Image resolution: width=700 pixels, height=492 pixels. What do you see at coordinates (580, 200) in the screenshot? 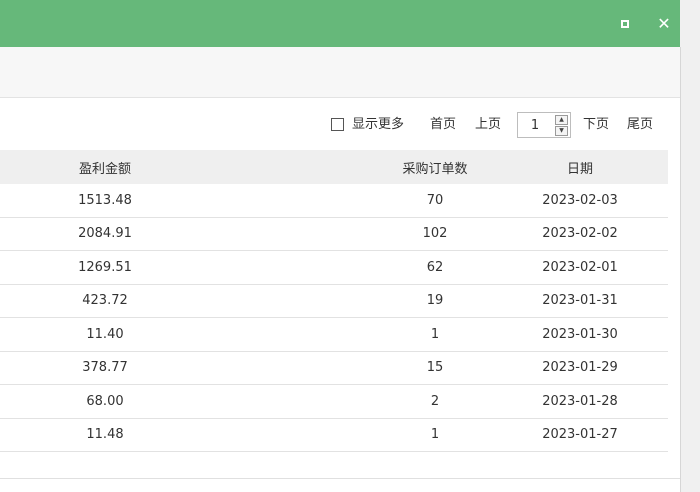
I see `date-cell: 2023-02-03` at bounding box center [580, 200].